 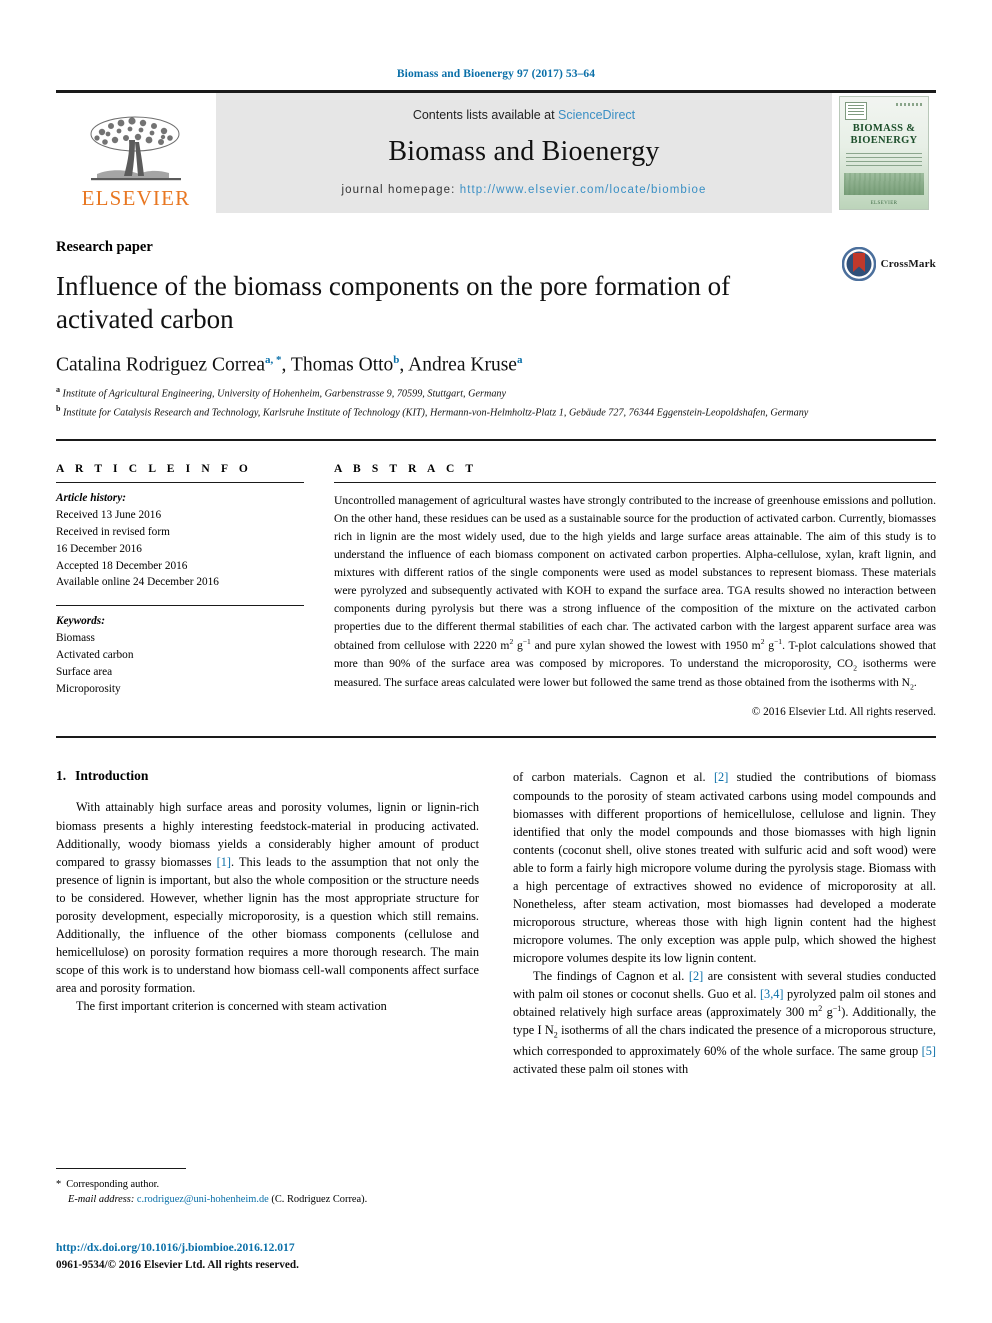 I want to click on journal-title: Biomass and Bioenergy, so click(x=524, y=151).